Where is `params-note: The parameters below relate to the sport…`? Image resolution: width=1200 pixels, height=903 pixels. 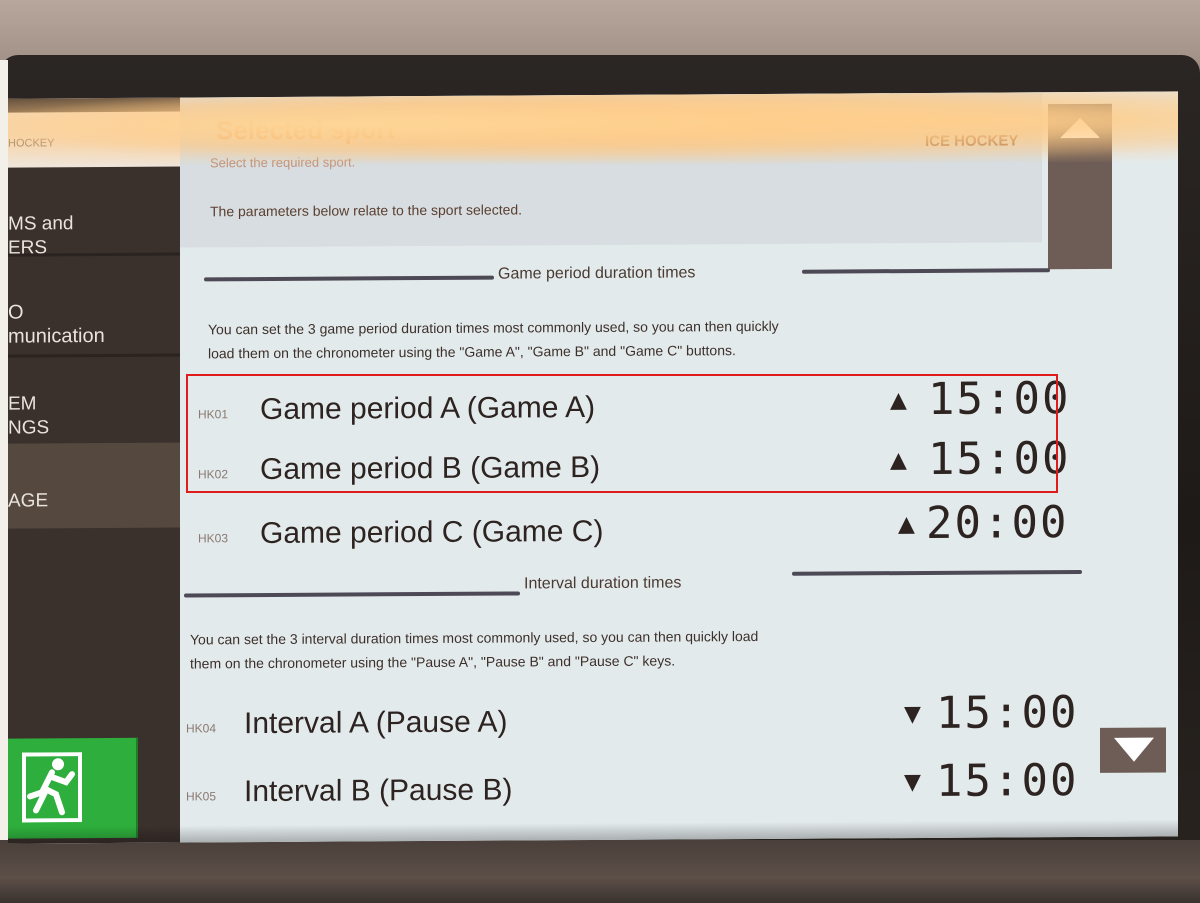 params-note: The parameters below relate to the sport… is located at coordinates (366, 210).